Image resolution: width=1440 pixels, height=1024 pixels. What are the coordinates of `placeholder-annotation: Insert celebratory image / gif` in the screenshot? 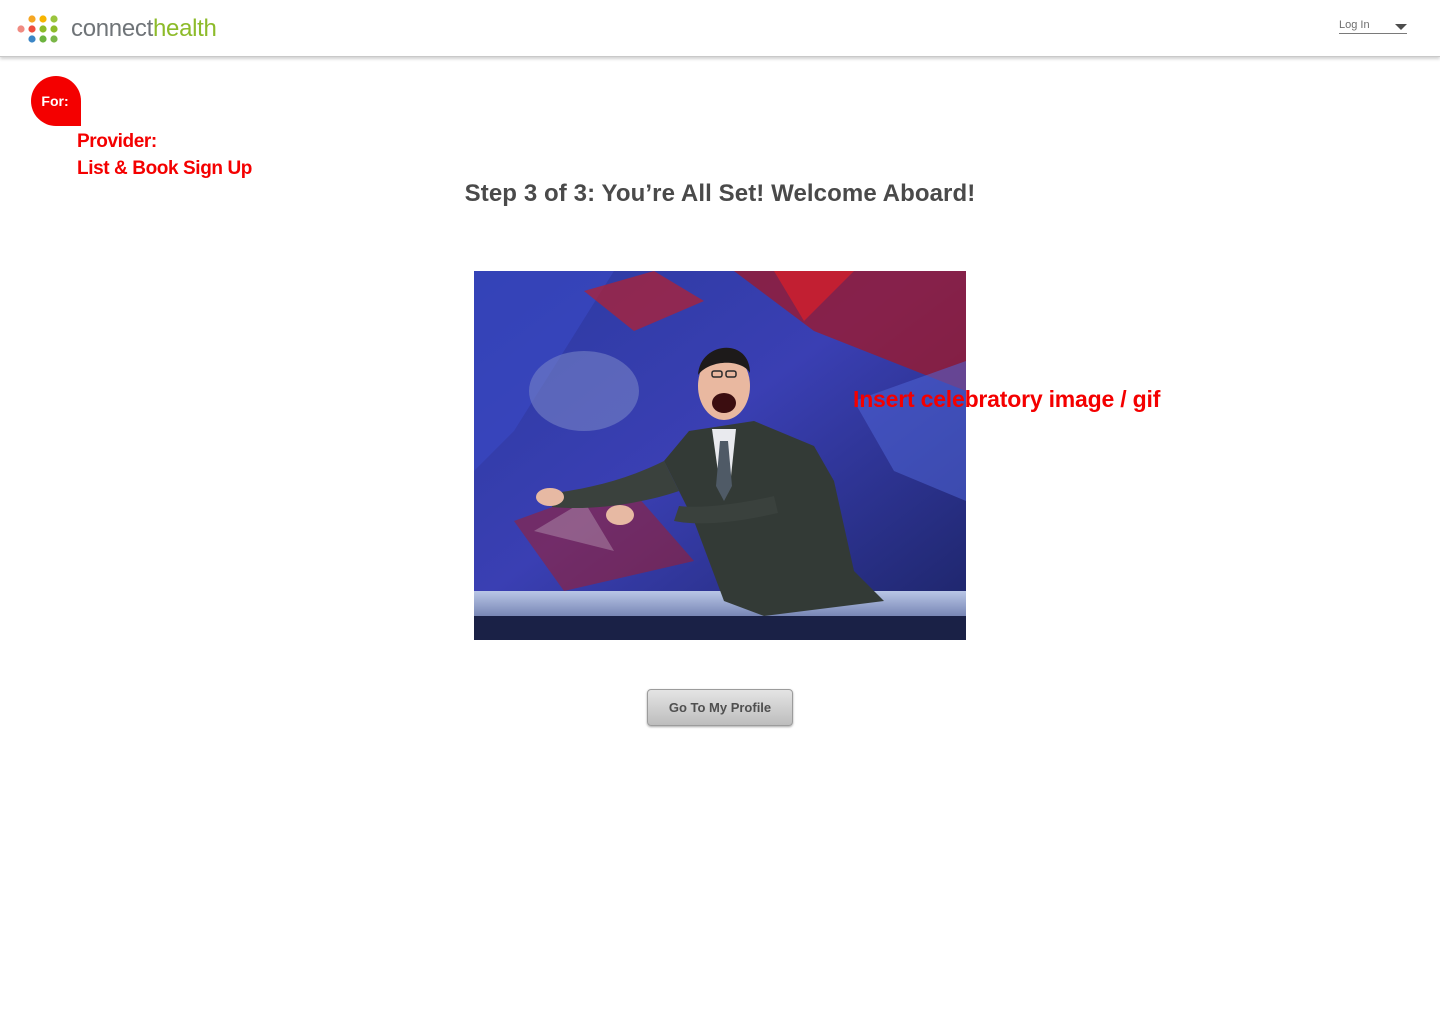 It's located at (1007, 399).